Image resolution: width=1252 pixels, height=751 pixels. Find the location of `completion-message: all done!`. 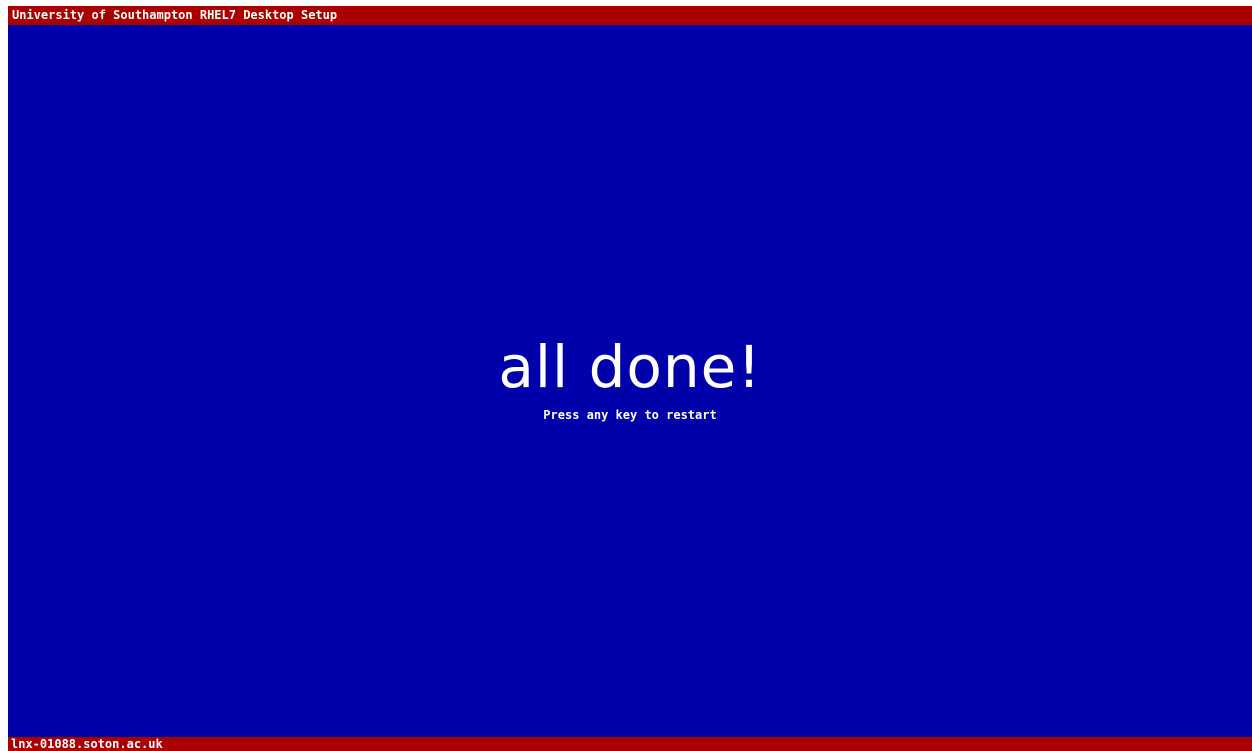

completion-message: all done! is located at coordinates (630, 367).